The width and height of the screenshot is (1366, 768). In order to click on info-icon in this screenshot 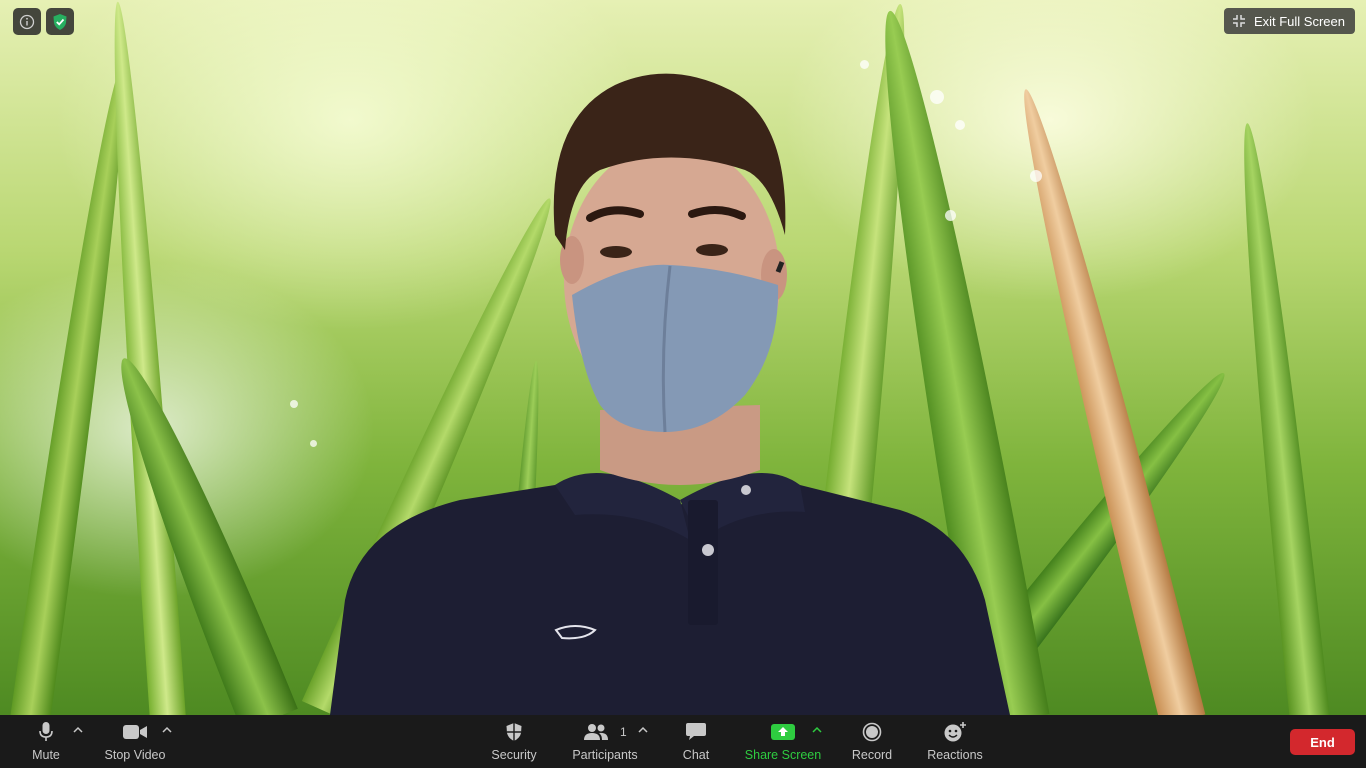, I will do `click(27, 21)`.